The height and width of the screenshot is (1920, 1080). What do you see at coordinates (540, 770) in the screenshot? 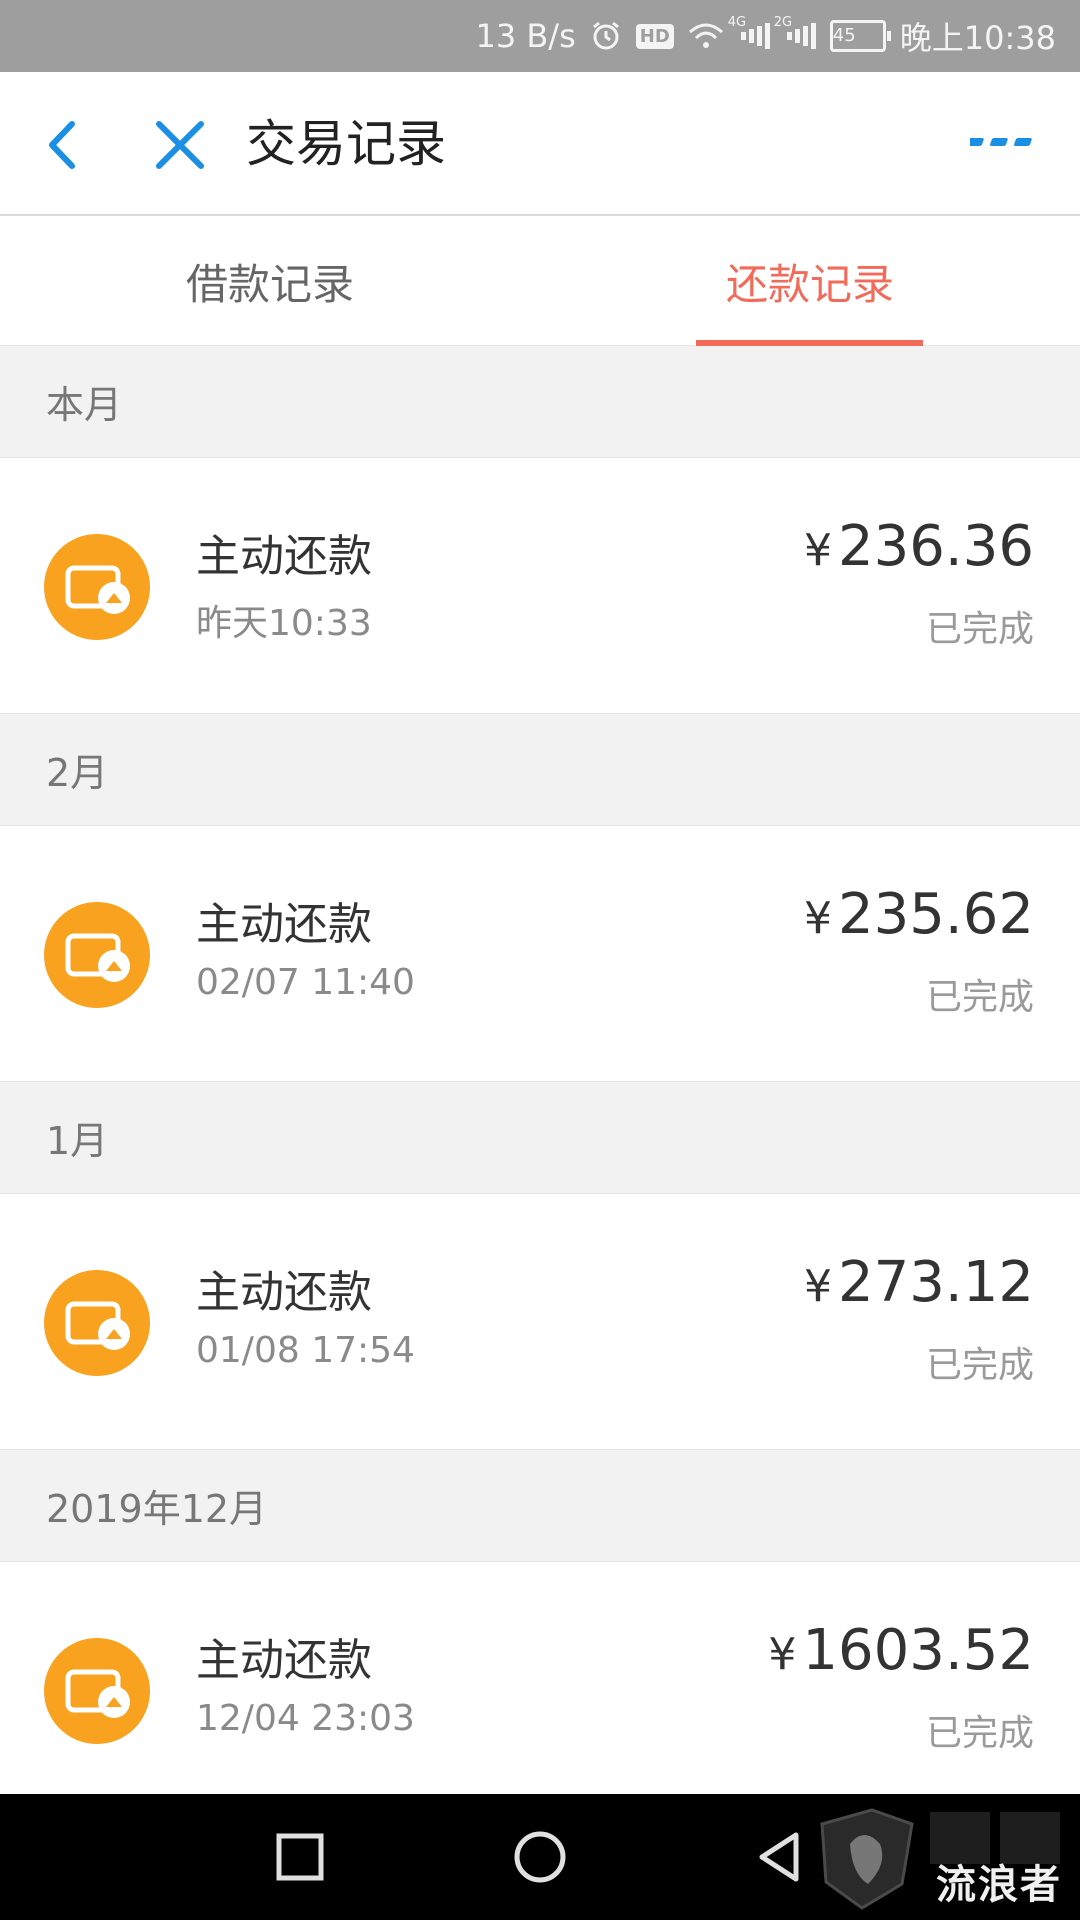
I see `section-header: 2月` at bounding box center [540, 770].